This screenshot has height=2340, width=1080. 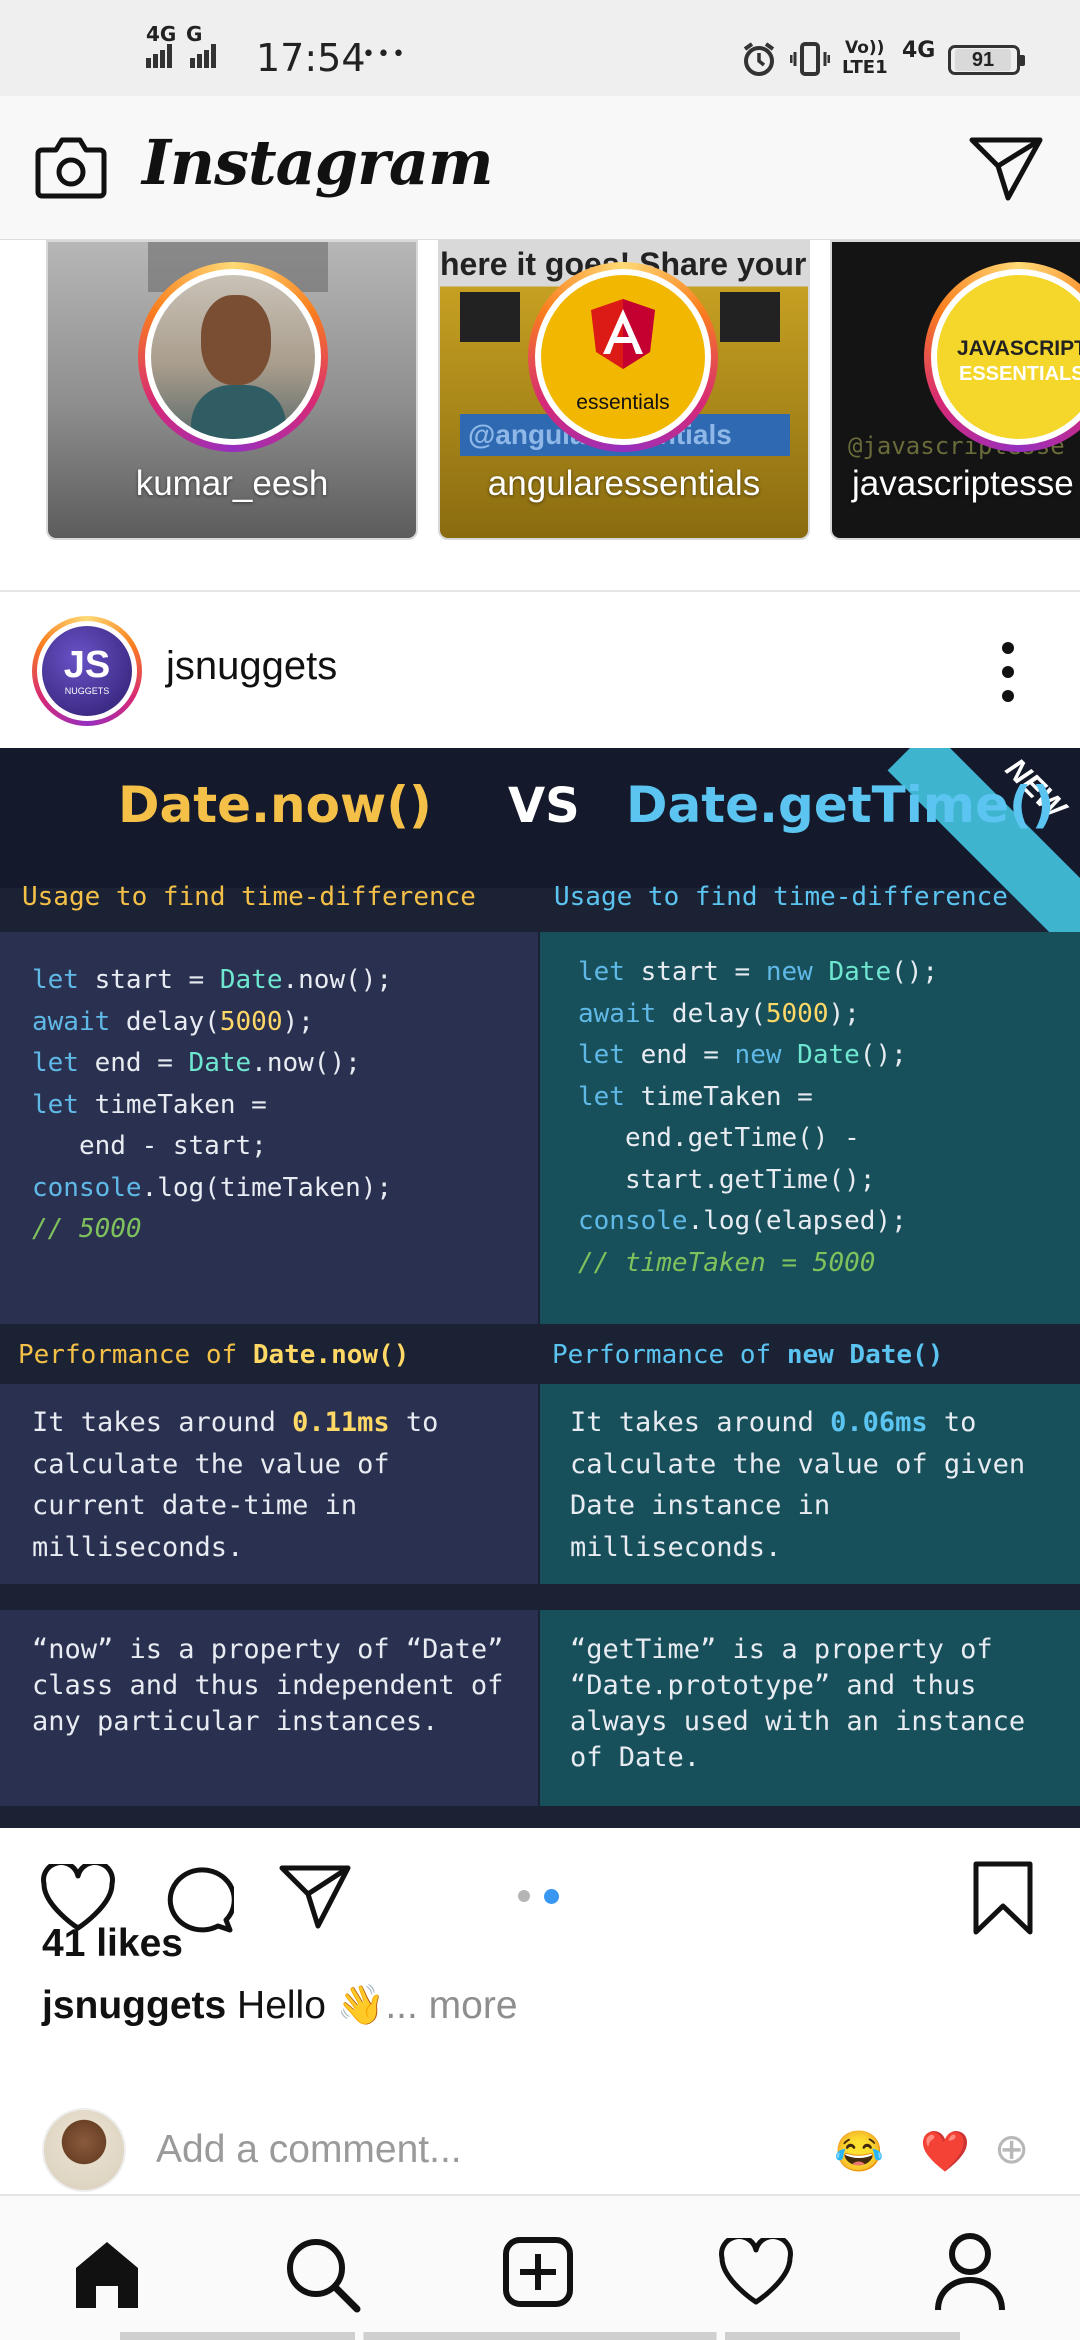 What do you see at coordinates (87, 665) in the screenshot?
I see `avatar-label: JS` at bounding box center [87, 665].